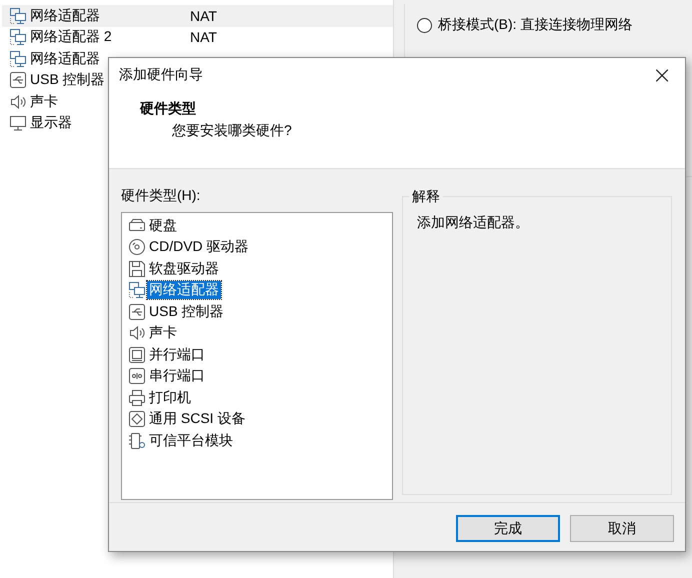 Image resolution: width=692 pixels, height=578 pixels. Describe the element at coordinates (161, 75) in the screenshot. I see `window-title: 添加硬件向导` at that location.